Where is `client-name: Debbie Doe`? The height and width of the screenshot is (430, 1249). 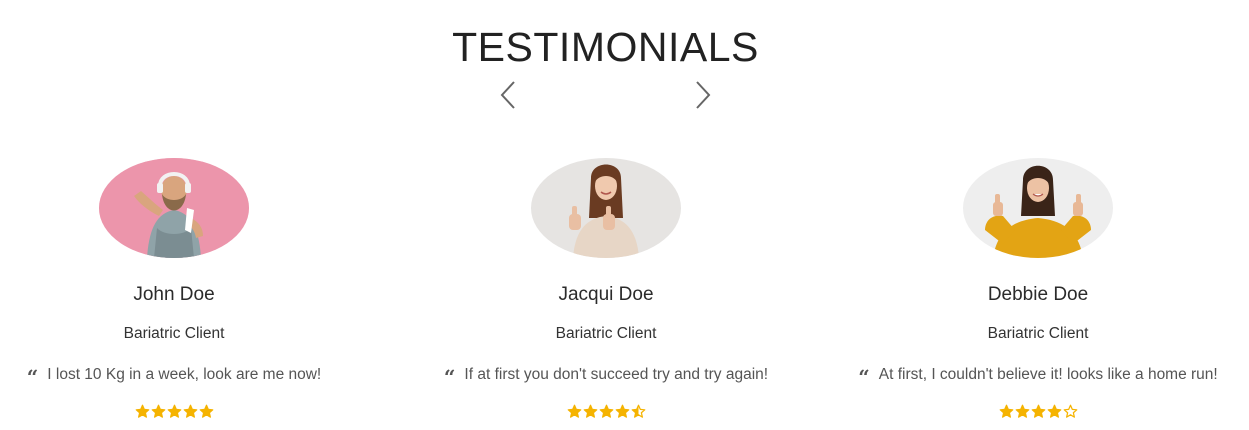
client-name: Debbie Doe is located at coordinates (1038, 294).